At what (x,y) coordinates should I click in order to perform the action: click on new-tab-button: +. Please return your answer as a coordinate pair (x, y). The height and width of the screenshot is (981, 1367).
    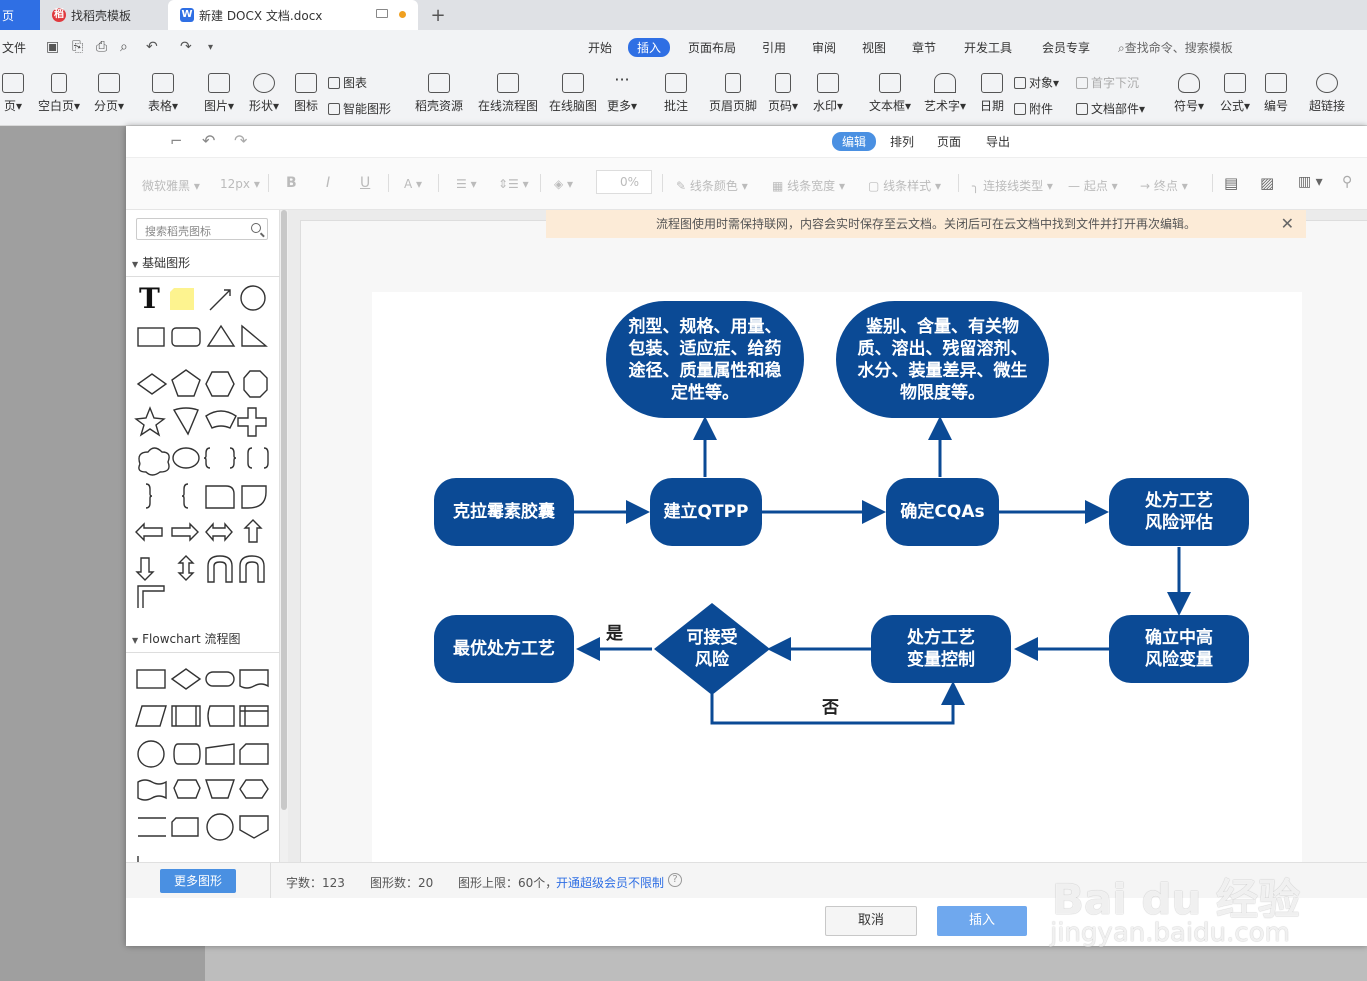
    Looking at the image, I should click on (438, 15).